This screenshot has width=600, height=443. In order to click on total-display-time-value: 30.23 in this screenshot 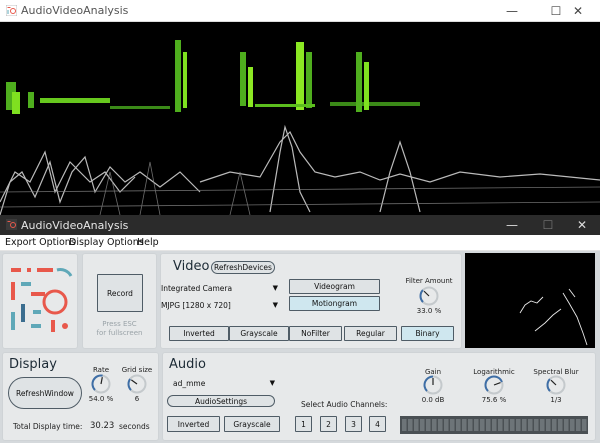, I will do `click(102, 426)`.